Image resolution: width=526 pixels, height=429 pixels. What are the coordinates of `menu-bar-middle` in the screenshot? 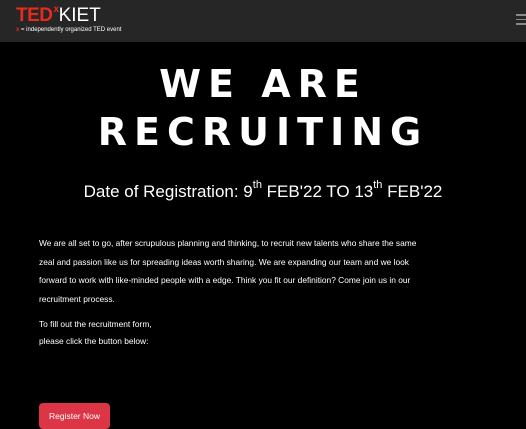 It's located at (521, 19).